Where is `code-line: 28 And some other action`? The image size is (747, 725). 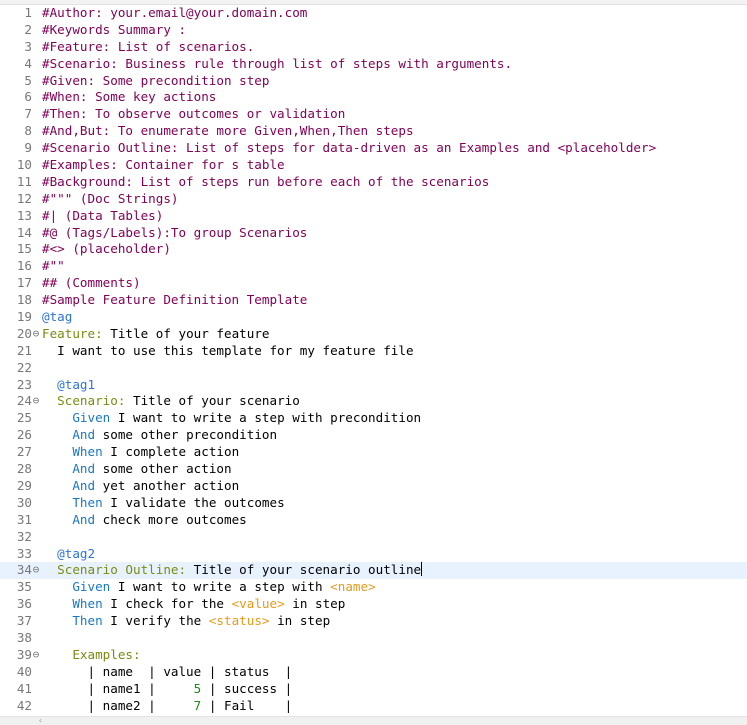
code-line: 28 And some other action is located at coordinates (373, 469).